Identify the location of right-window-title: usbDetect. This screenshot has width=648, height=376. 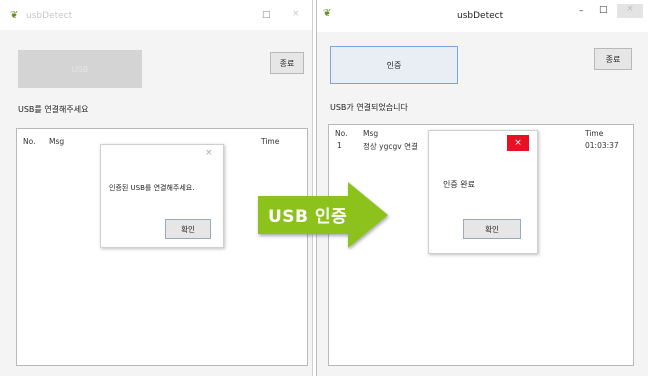
(480, 16).